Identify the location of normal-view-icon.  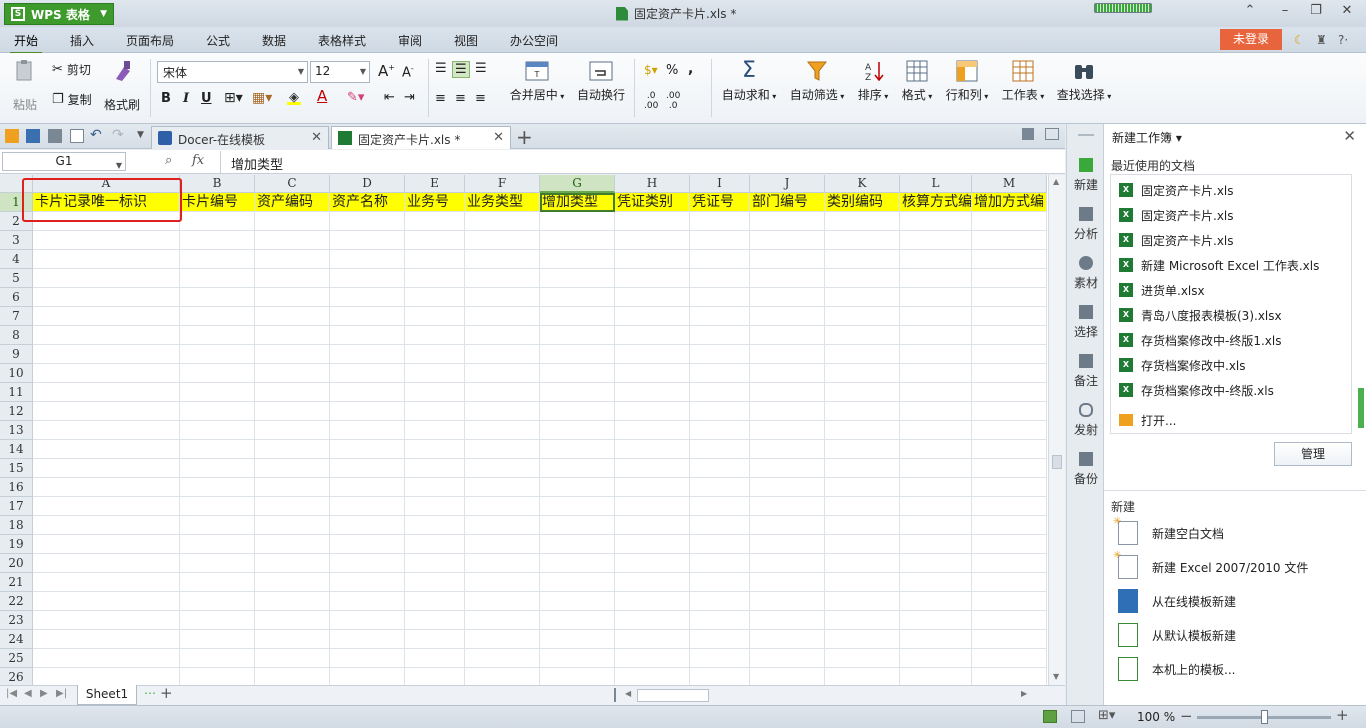
(1050, 716).